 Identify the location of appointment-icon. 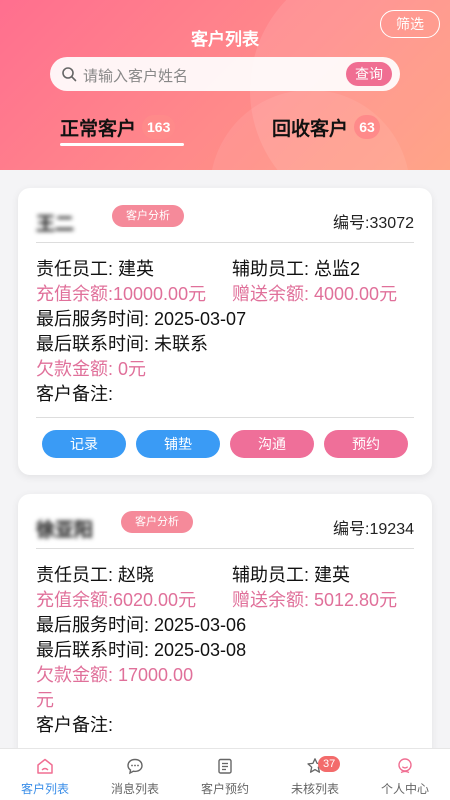
(225, 766).